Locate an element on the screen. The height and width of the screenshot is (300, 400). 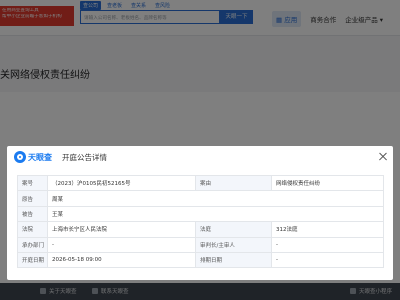
table-row: 被告 王某 is located at coordinates (200, 214).